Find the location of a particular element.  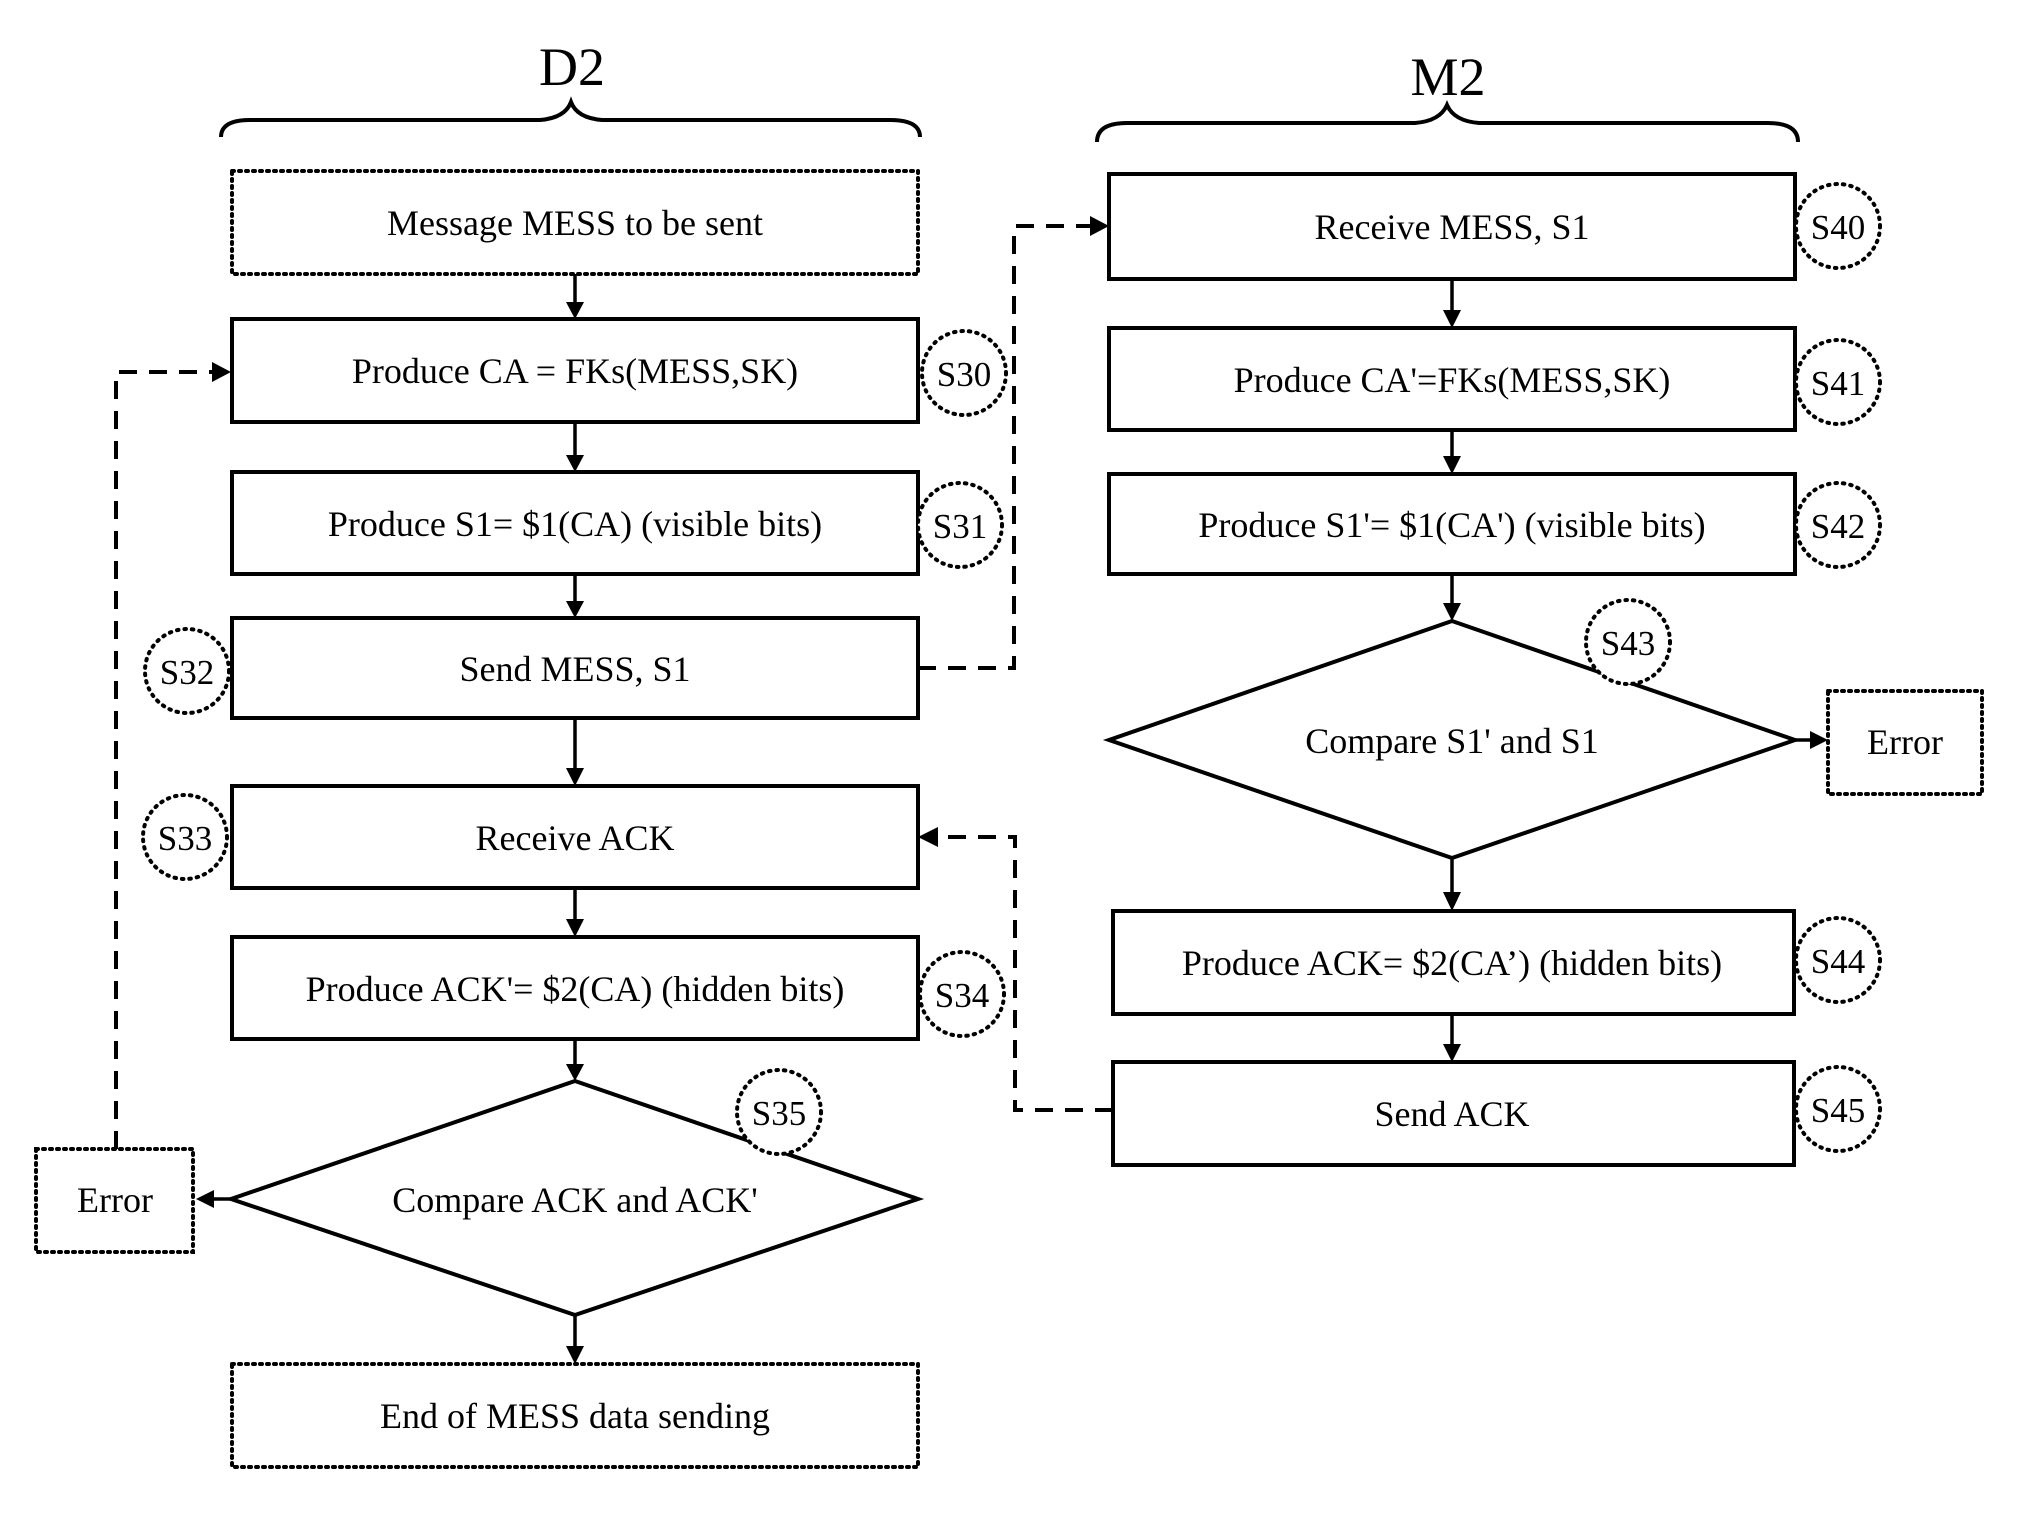

step-s32-label: Send MESS, S1 is located at coordinates (574, 669).